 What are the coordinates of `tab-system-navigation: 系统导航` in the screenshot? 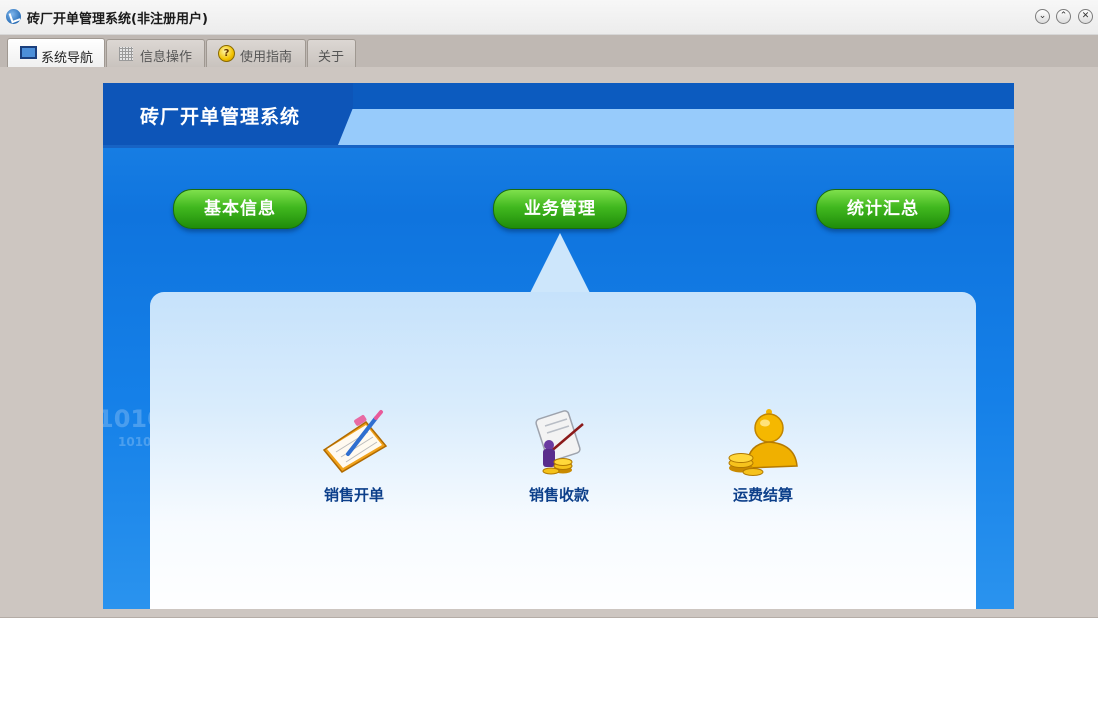 It's located at (56, 53).